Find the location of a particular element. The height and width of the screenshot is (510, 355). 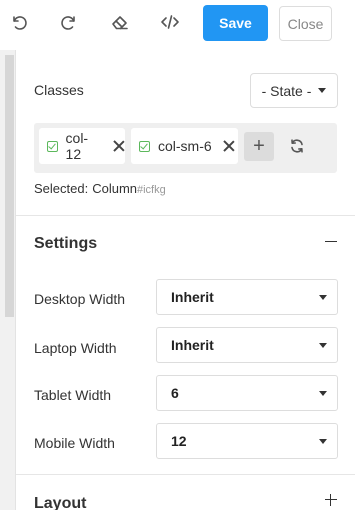

laptop-width-select: Inherit is located at coordinates (247, 345).